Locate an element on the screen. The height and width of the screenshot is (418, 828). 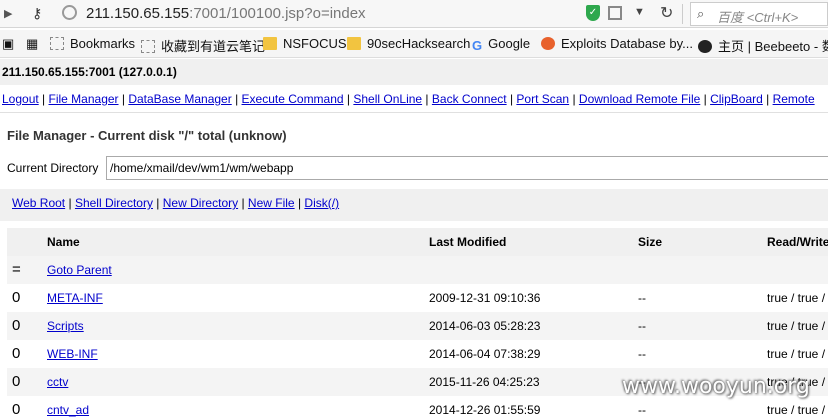
nav-port-scan: Port Scan is located at coordinates (542, 99).